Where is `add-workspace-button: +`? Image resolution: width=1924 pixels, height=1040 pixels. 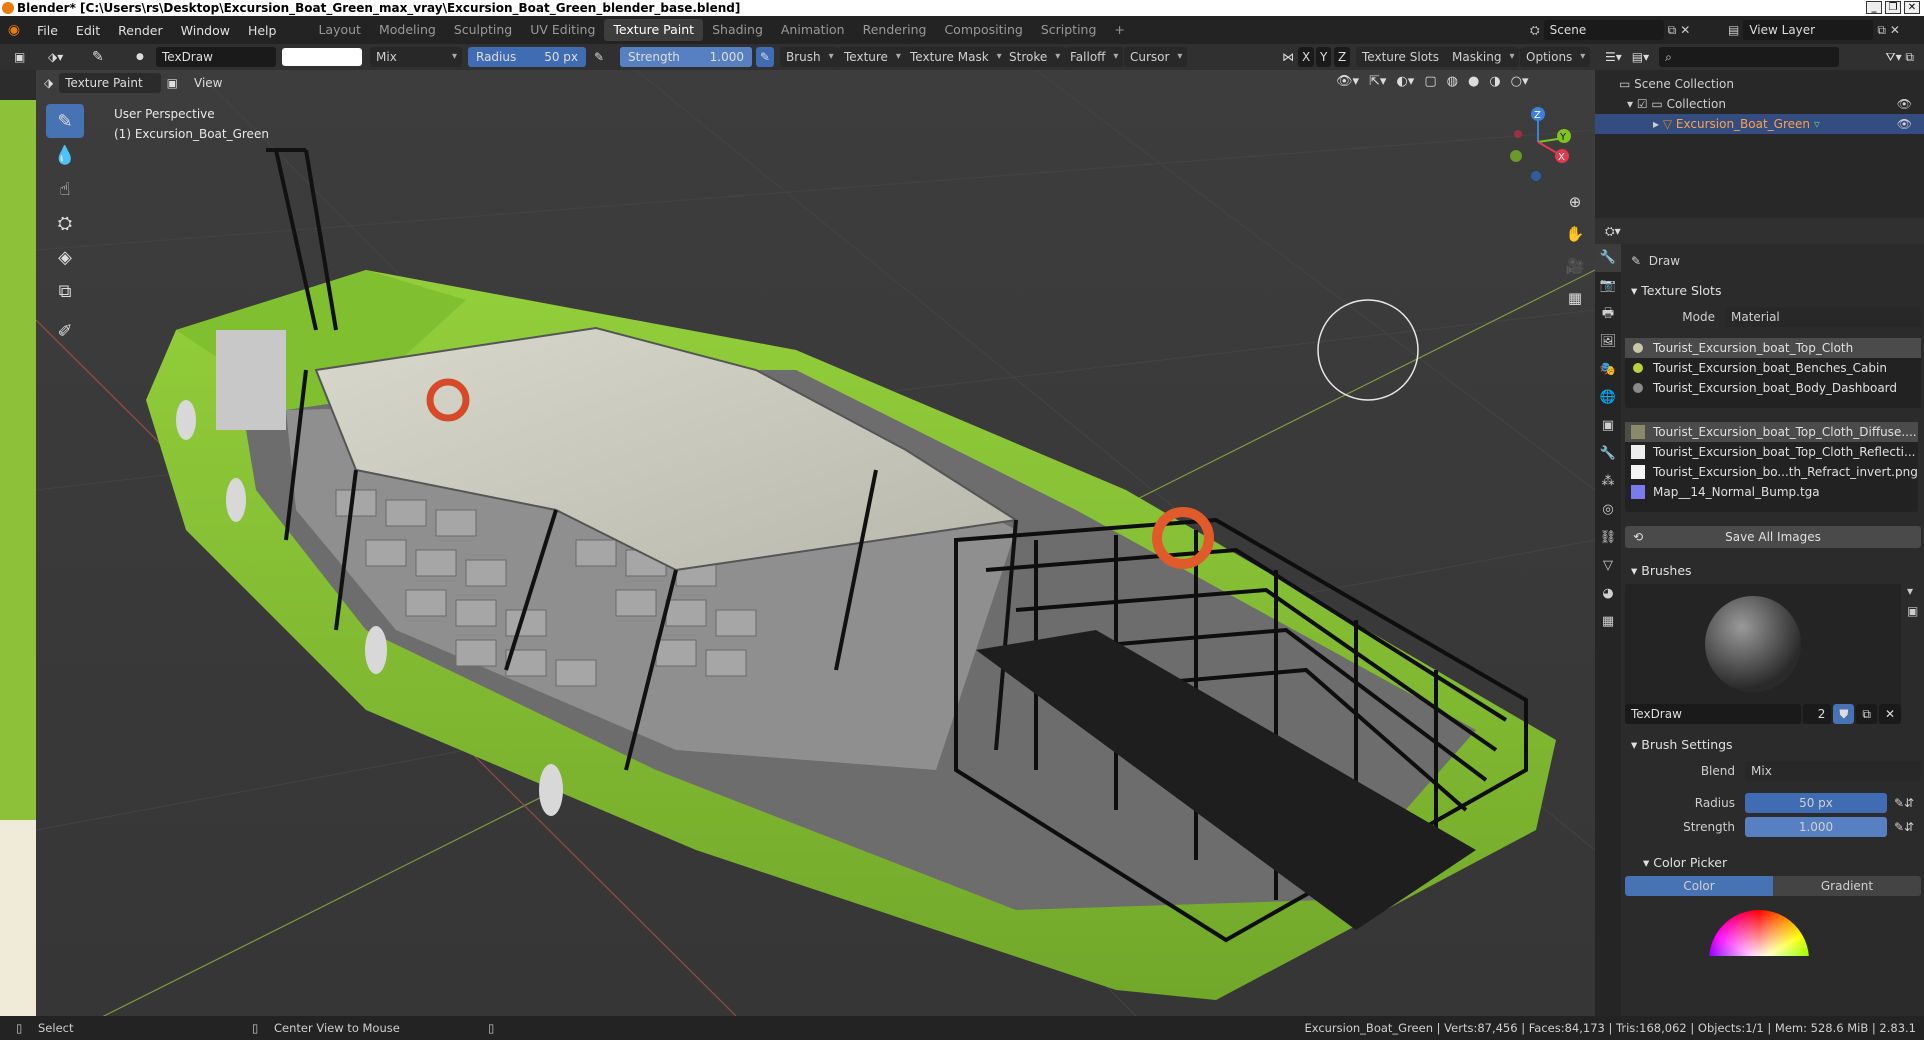
add-workspace-button: + is located at coordinates (1119, 30).